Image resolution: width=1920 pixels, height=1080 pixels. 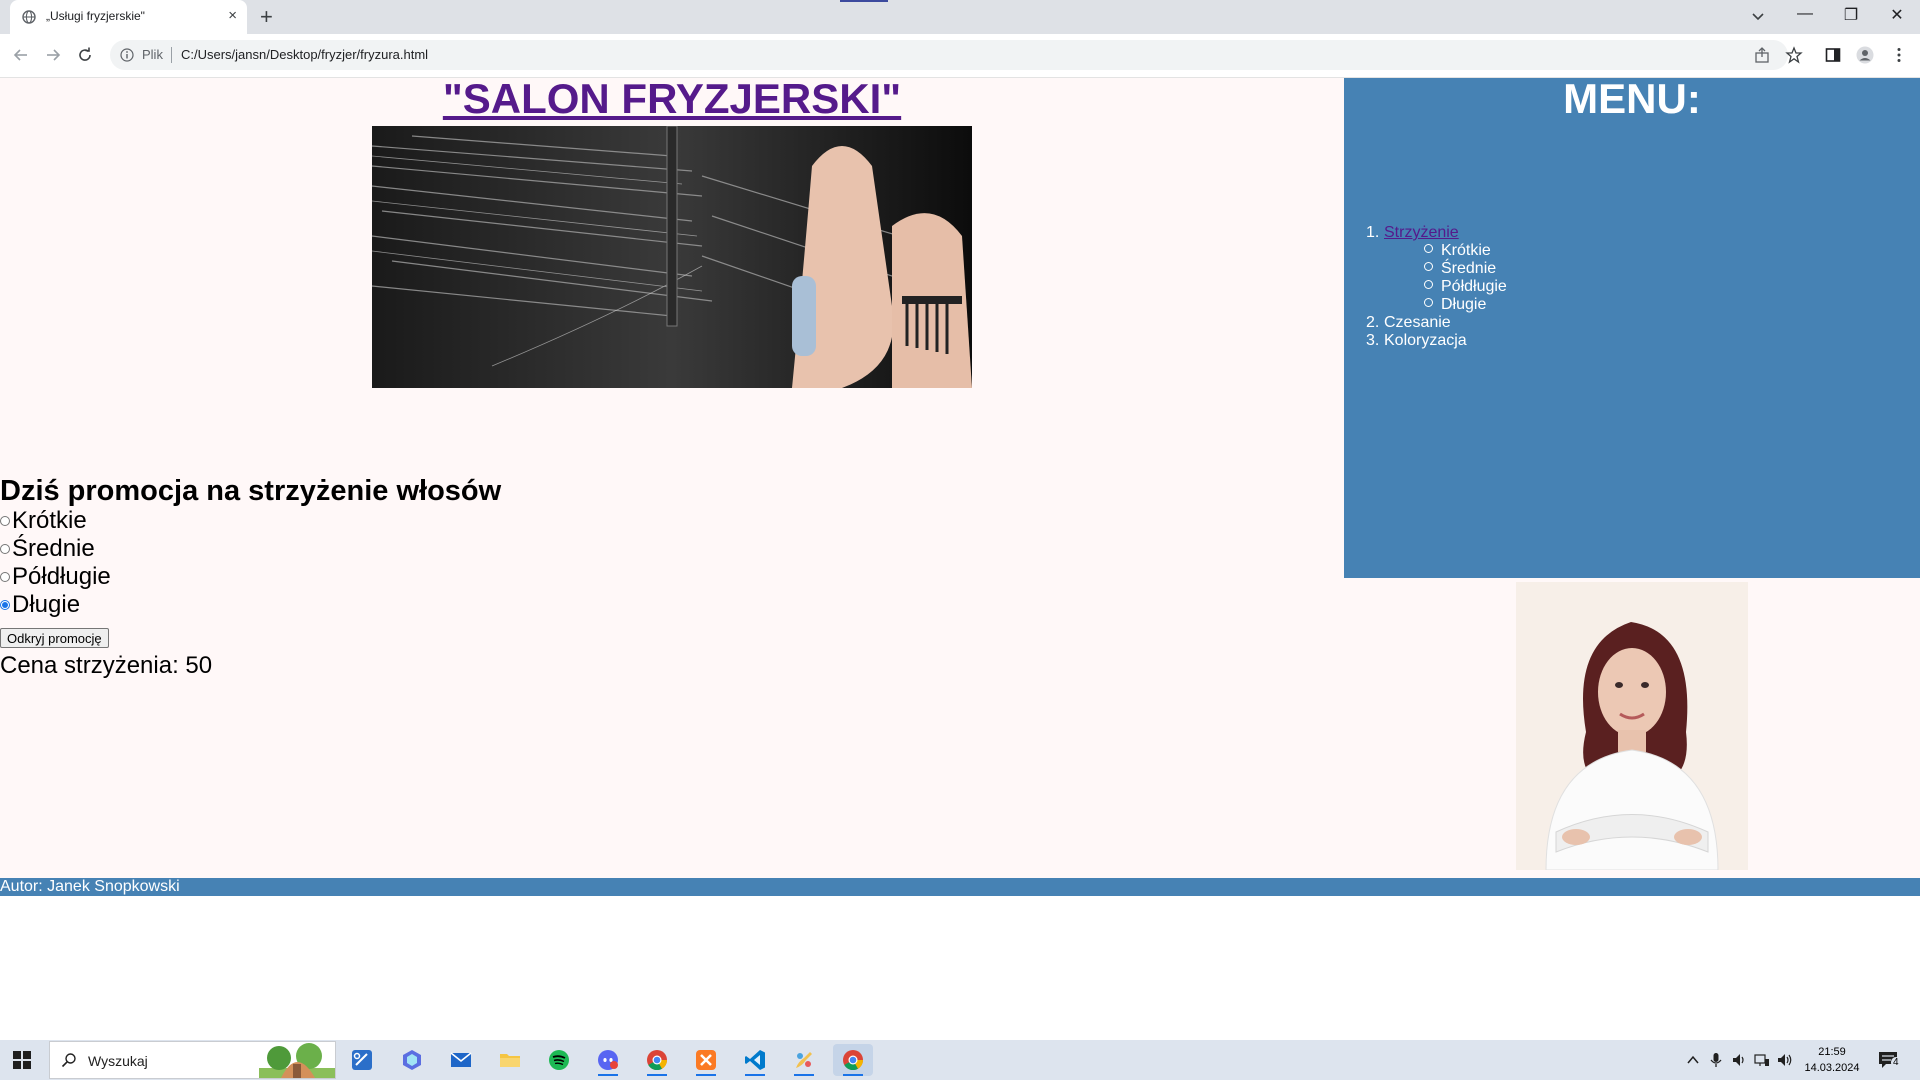 What do you see at coordinates (1897, 16) in the screenshot?
I see `close-window-button: ✕` at bounding box center [1897, 16].